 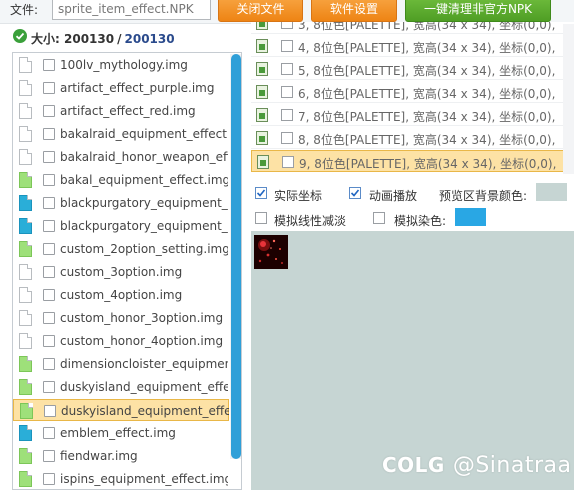 I want to click on file-list-item: custom_2option_setting.img, so click(x=121, y=249).